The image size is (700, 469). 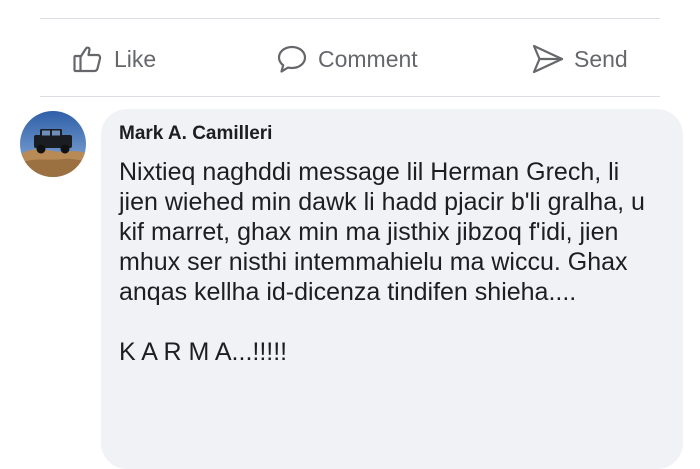 I want to click on comment-label: Comment, so click(x=368, y=58).